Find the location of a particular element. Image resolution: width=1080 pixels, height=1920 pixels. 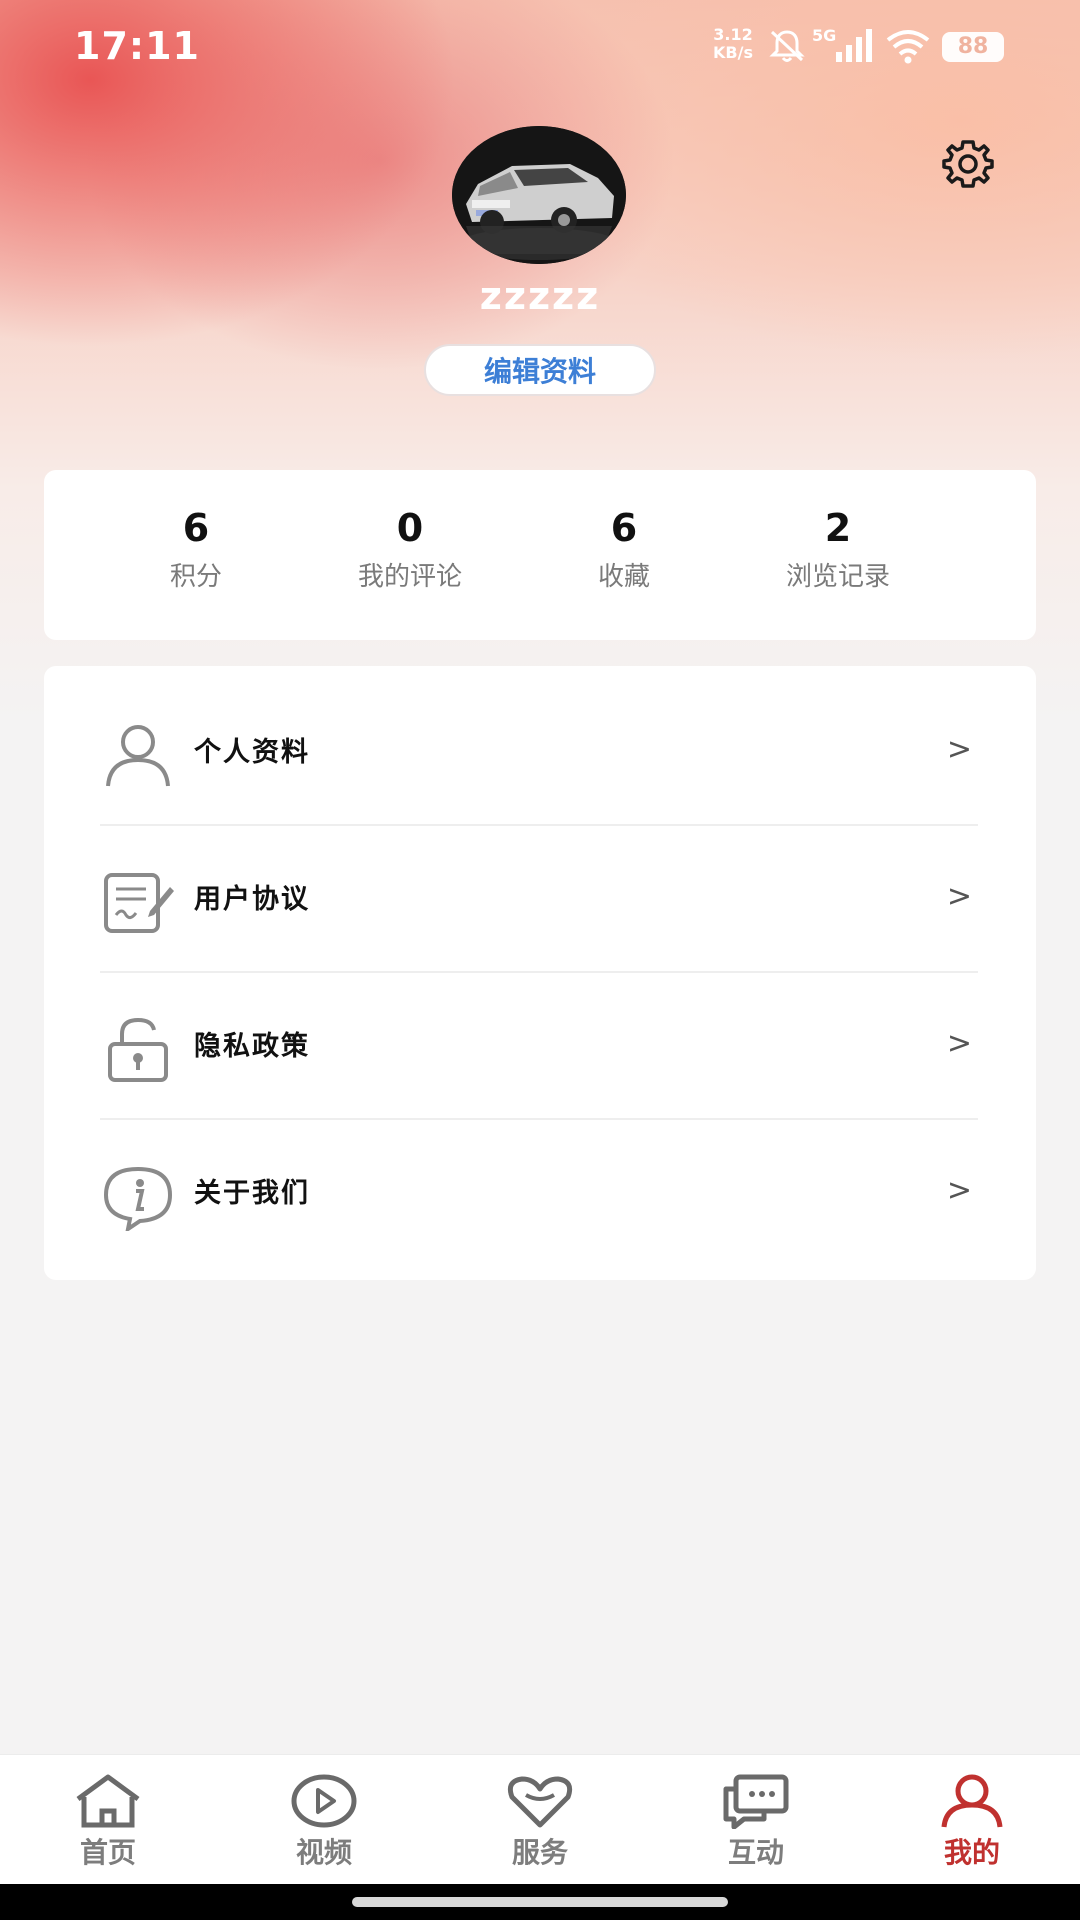

settings-gear-icon is located at coordinates (968, 164).